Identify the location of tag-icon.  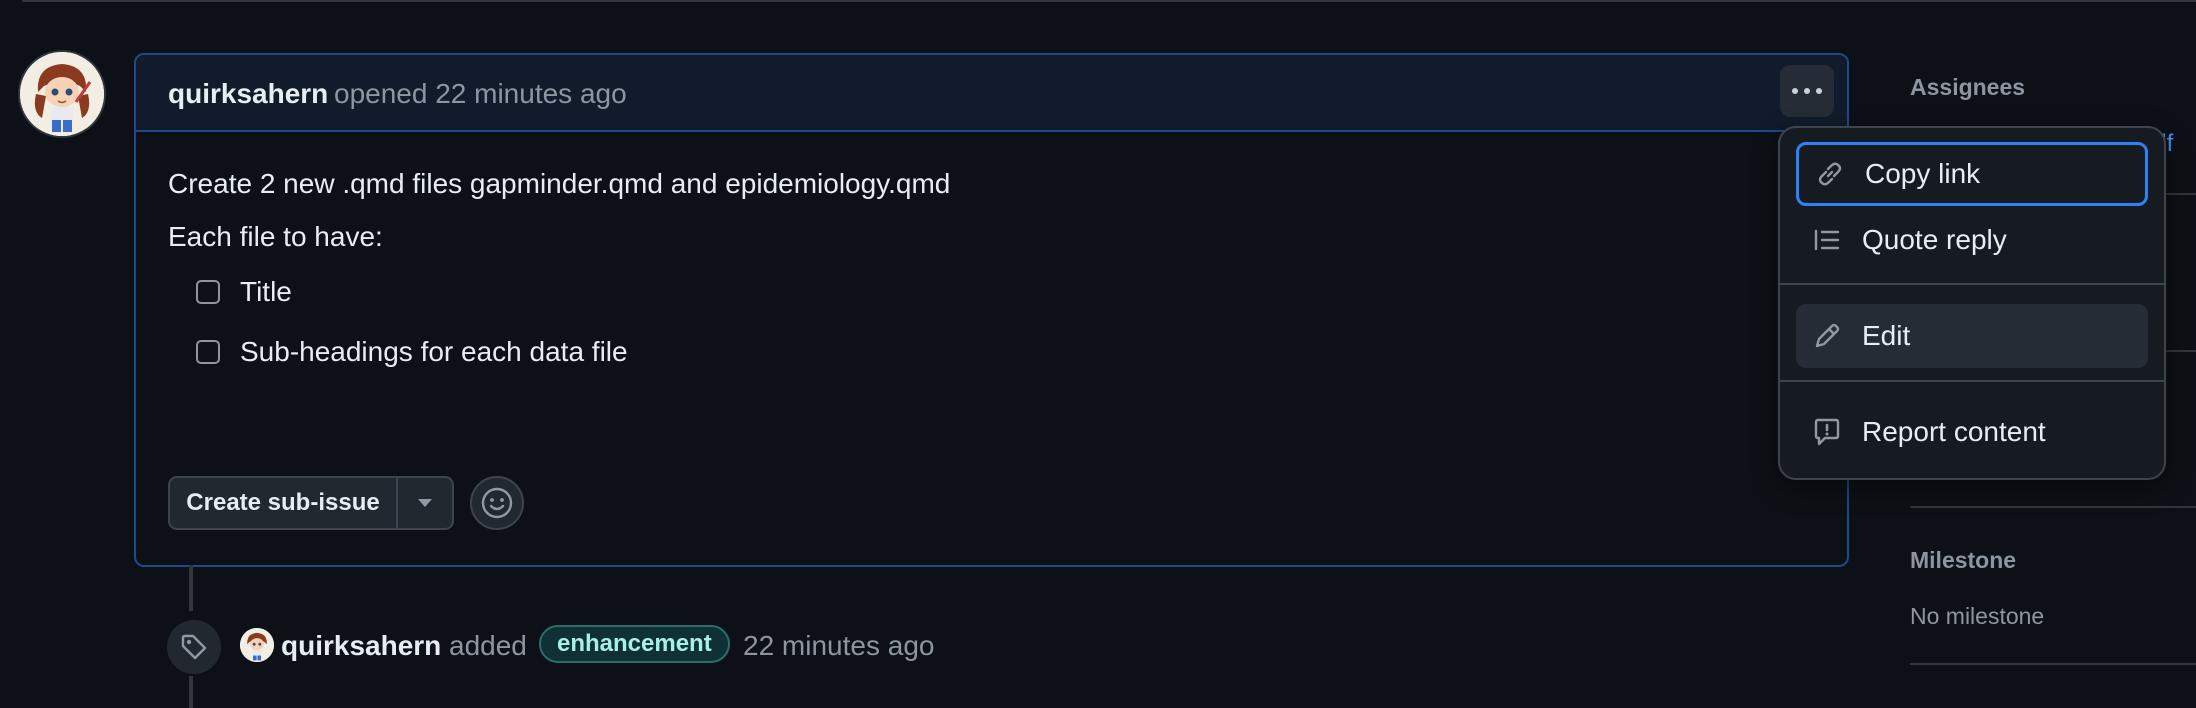
(194, 647).